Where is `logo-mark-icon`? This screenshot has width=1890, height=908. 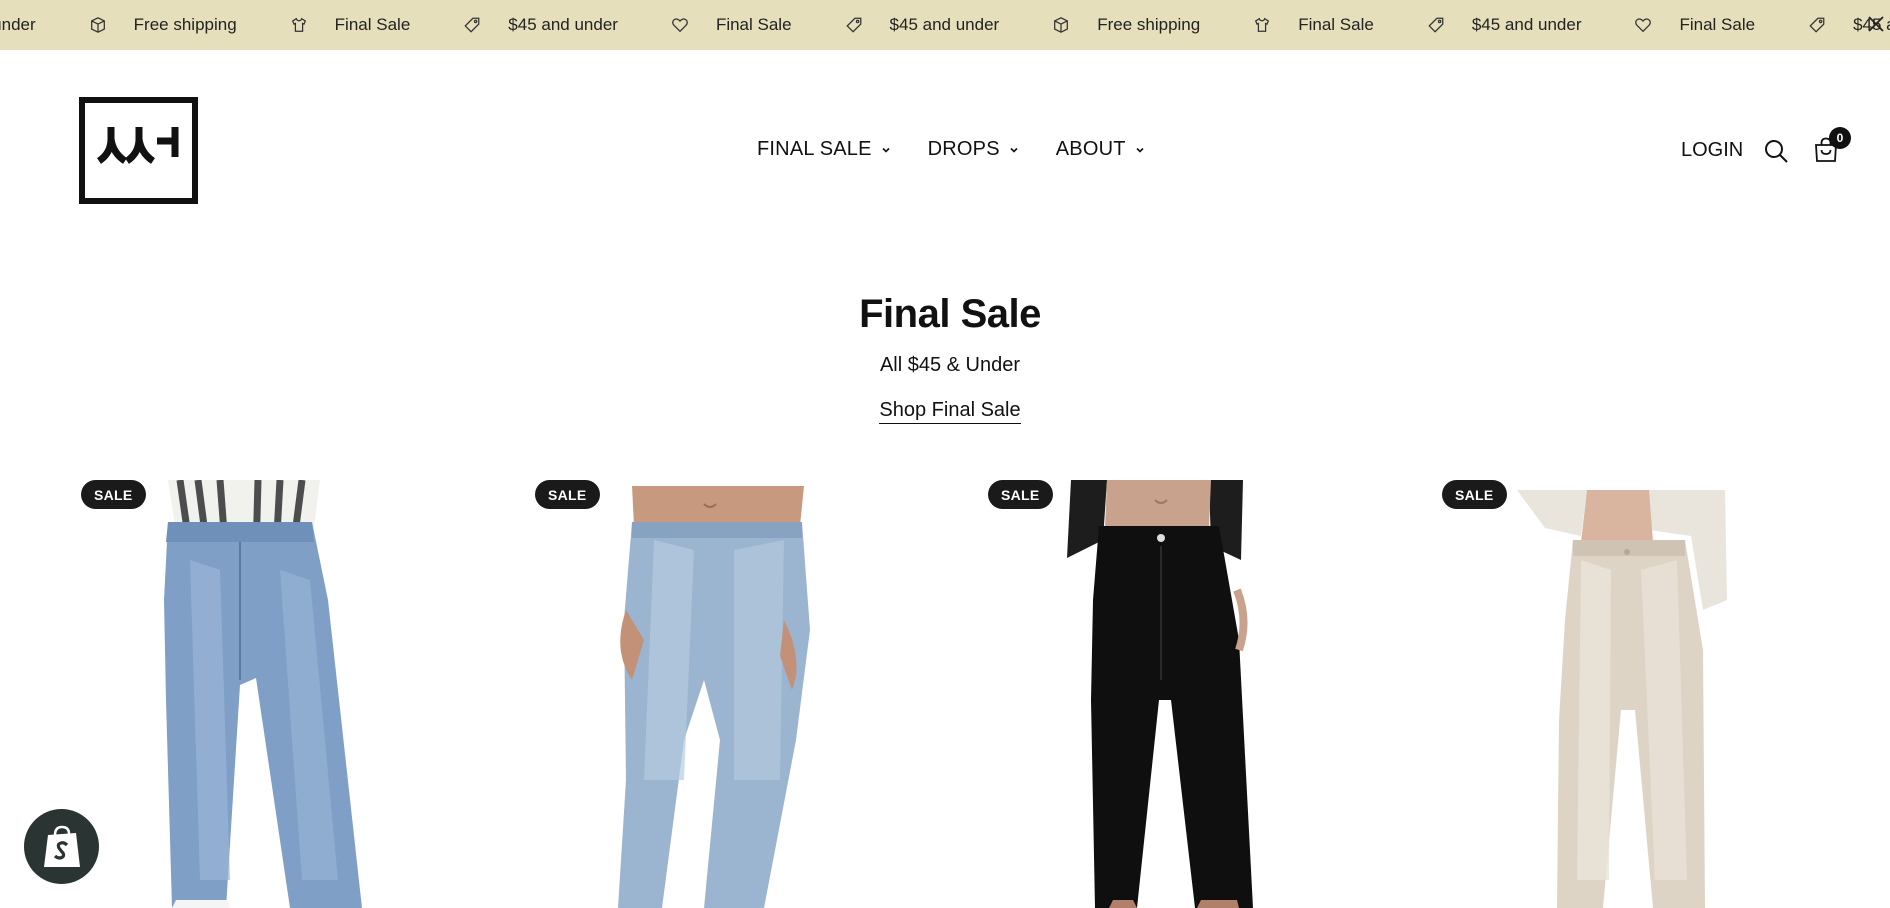 logo-mark-icon is located at coordinates (137, 145).